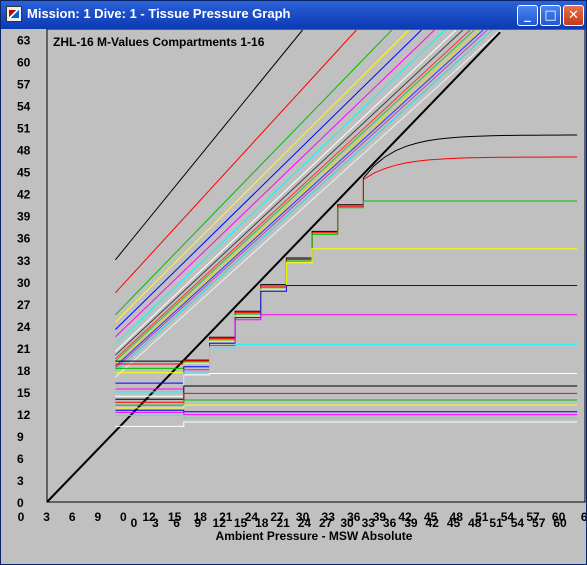 This screenshot has height=565, width=587. Describe the element at coordinates (24, 327) in the screenshot. I see `y-tick-label: 24` at that location.